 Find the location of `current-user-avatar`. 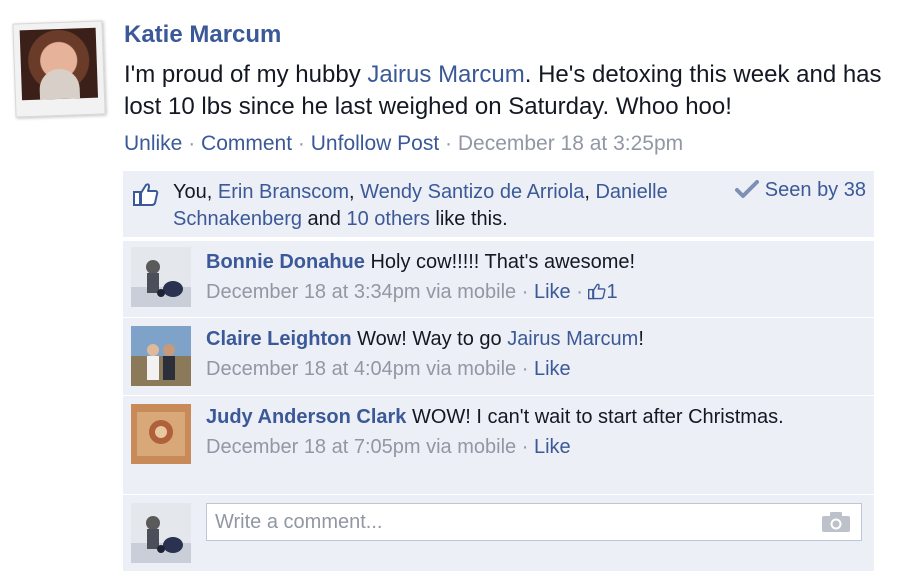

current-user-avatar is located at coordinates (161, 533).